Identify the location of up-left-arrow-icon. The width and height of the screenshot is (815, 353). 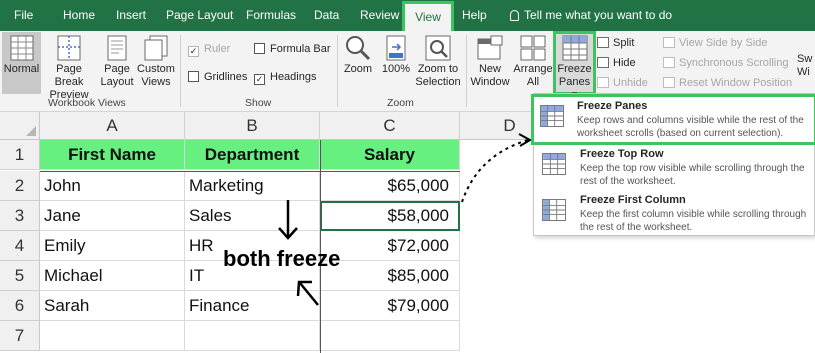
(307, 293).